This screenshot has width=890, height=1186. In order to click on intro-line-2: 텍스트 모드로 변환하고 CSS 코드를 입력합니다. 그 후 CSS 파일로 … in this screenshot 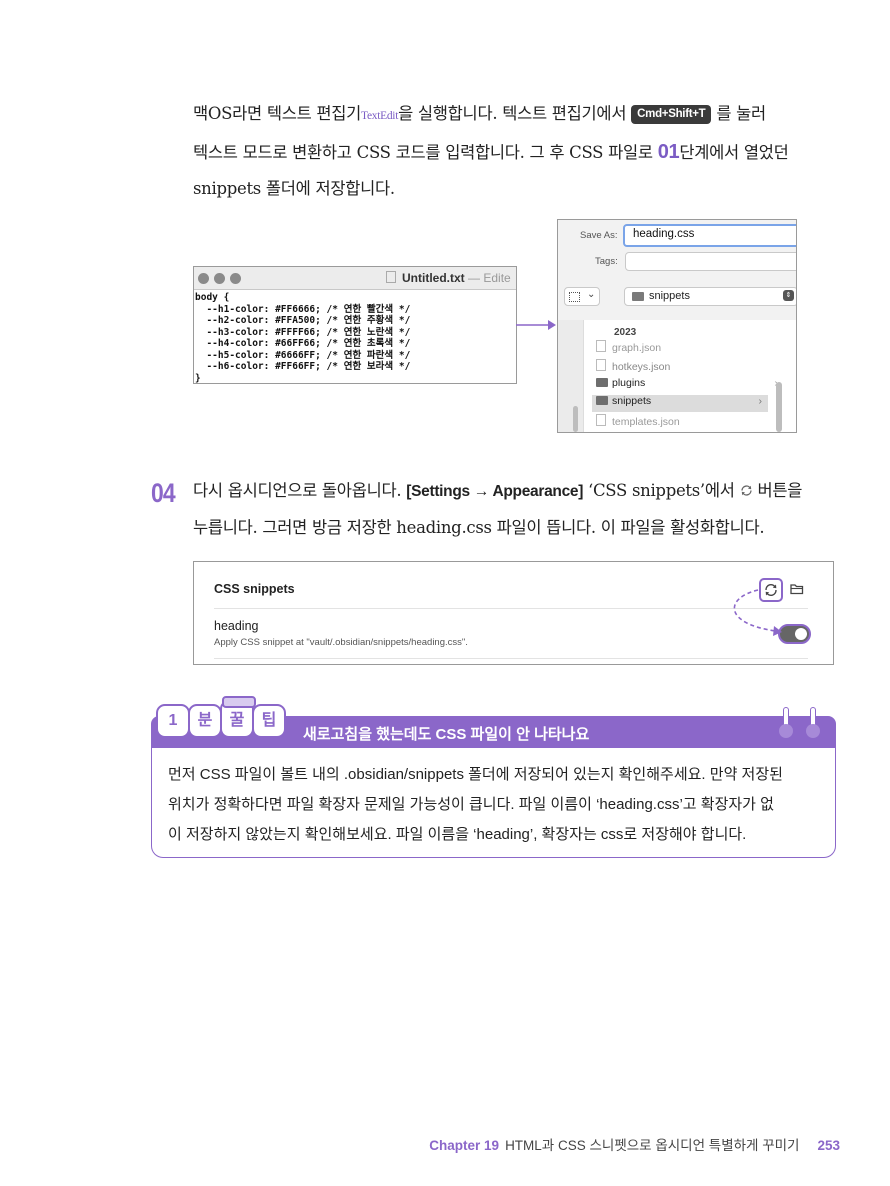, I will do `click(491, 152)`.